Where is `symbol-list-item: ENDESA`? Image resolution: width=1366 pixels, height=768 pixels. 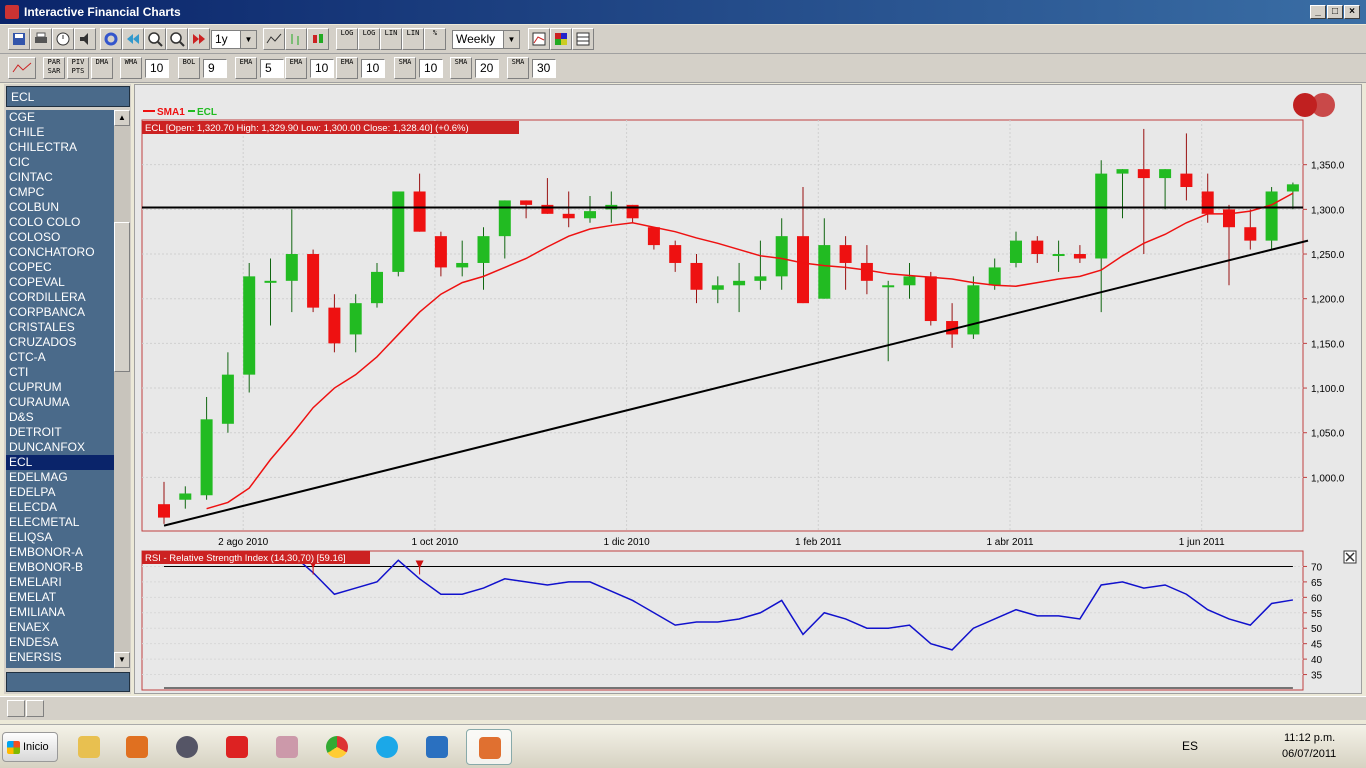 symbol-list-item: ENDESA is located at coordinates (60, 642).